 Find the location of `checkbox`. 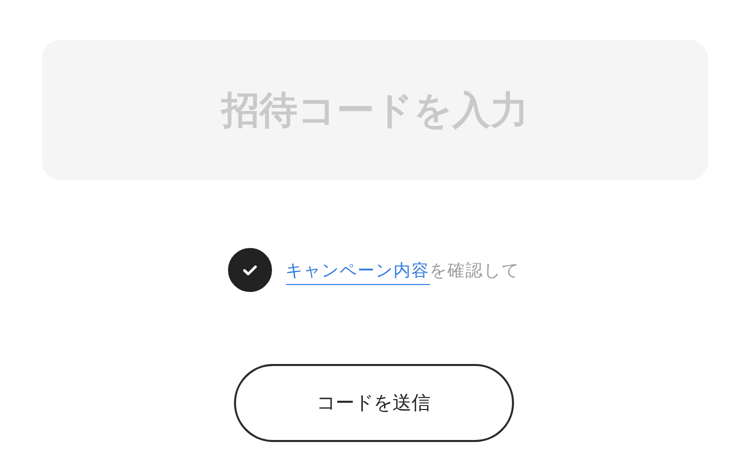

checkbox is located at coordinates (250, 270).